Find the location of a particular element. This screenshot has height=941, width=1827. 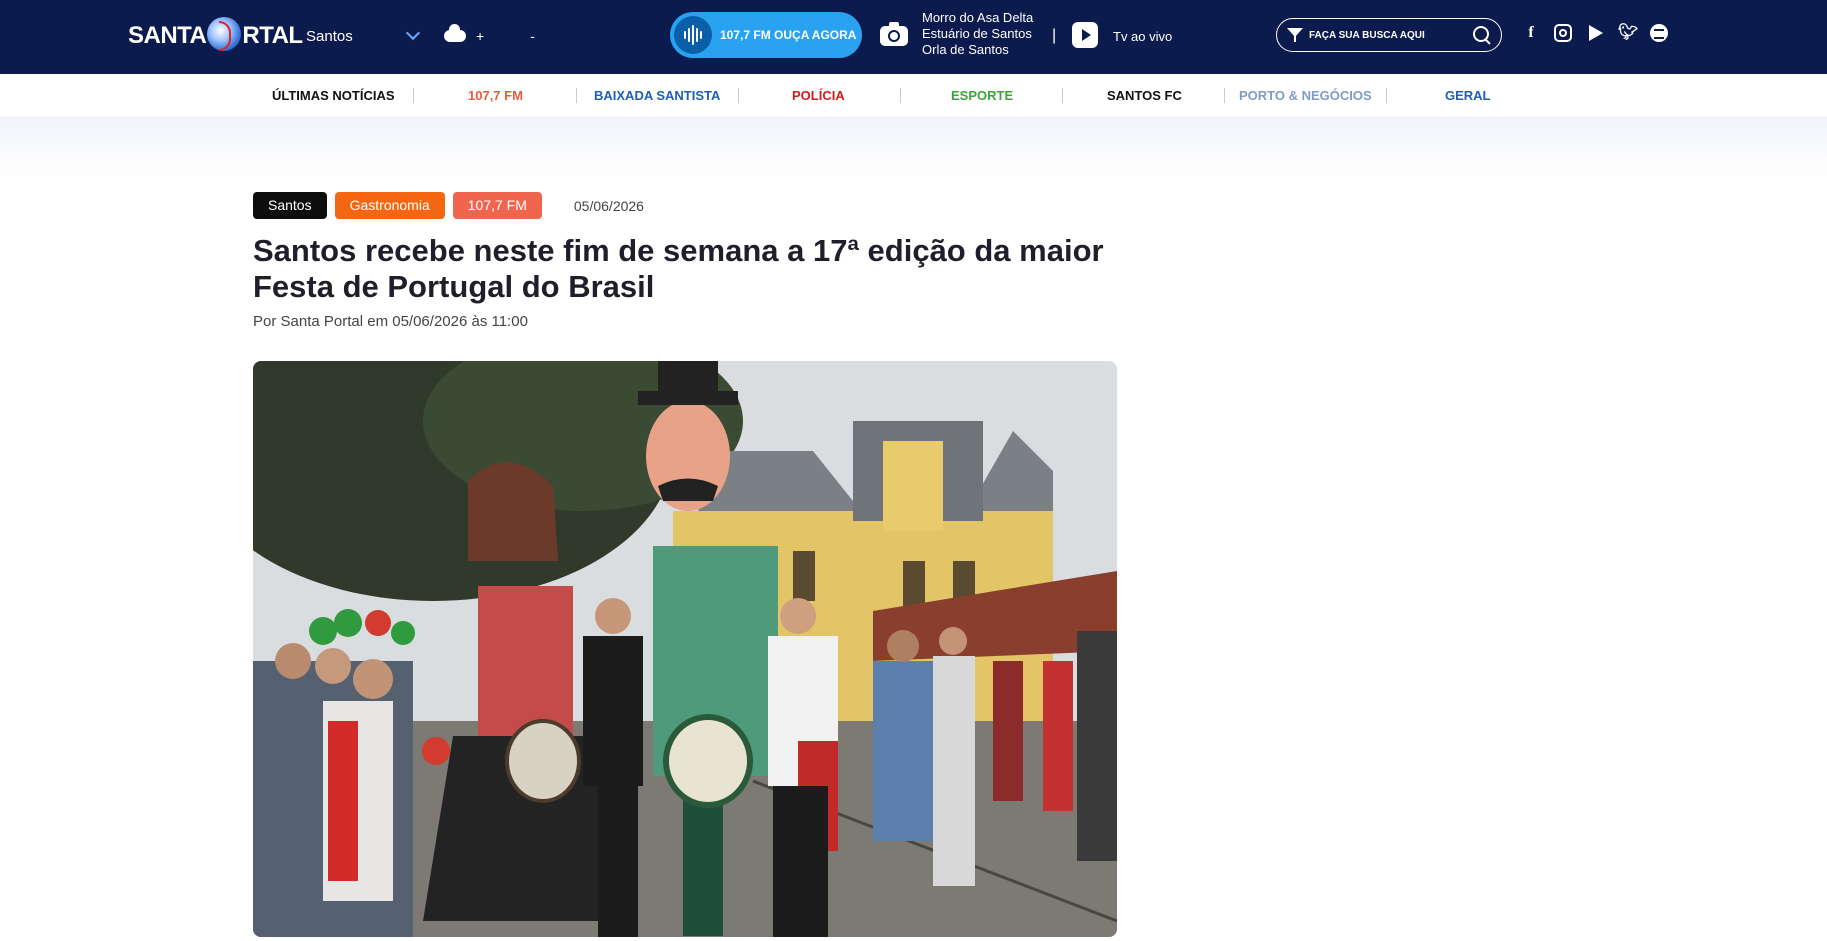

nav-item-policia: POLÍCIA is located at coordinates (818, 95).